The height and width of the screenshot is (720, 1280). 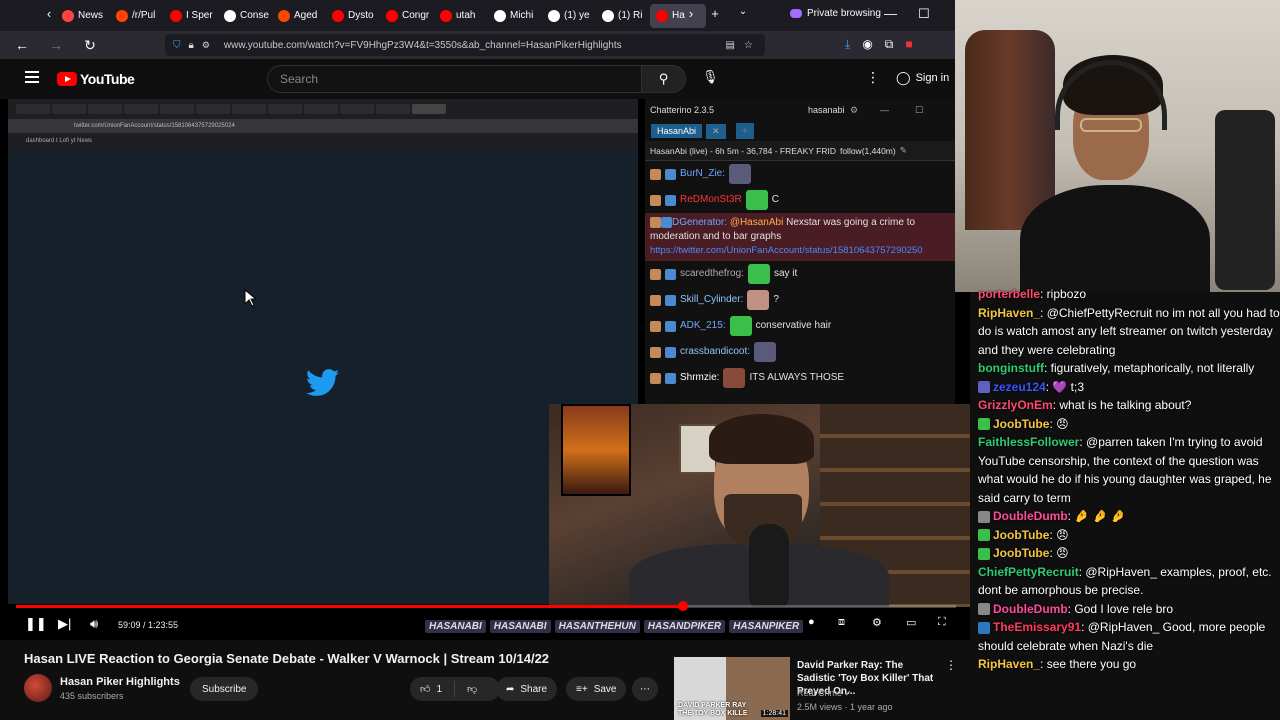 What do you see at coordinates (38, 688) in the screenshot?
I see `channel-avatar` at bounding box center [38, 688].